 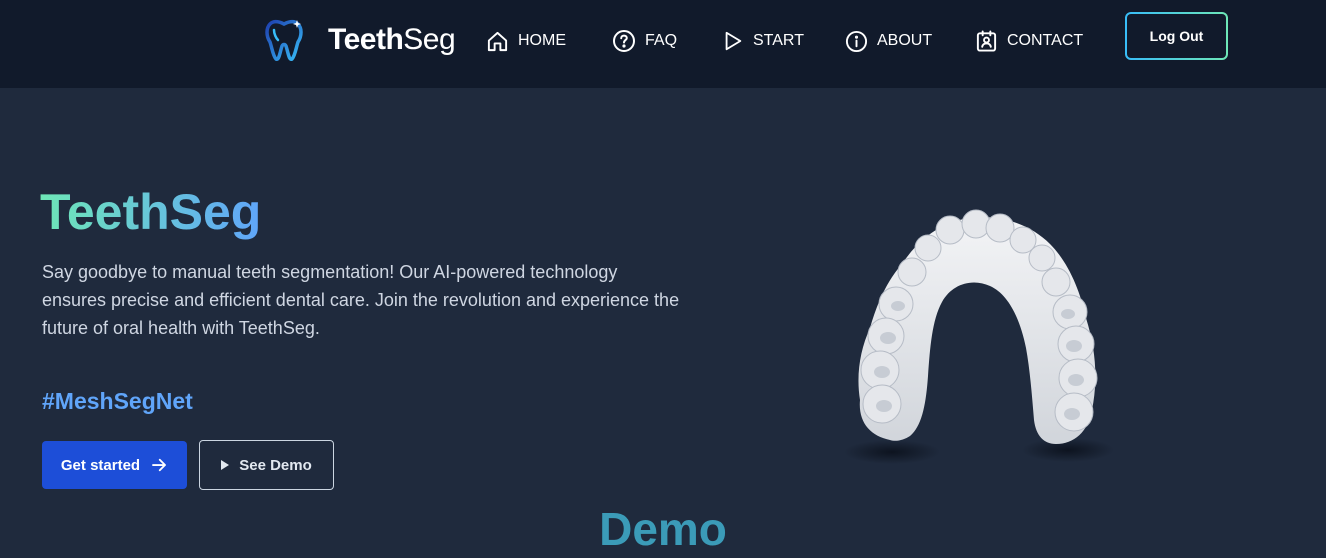 I want to click on nav-start: START, so click(x=763, y=41).